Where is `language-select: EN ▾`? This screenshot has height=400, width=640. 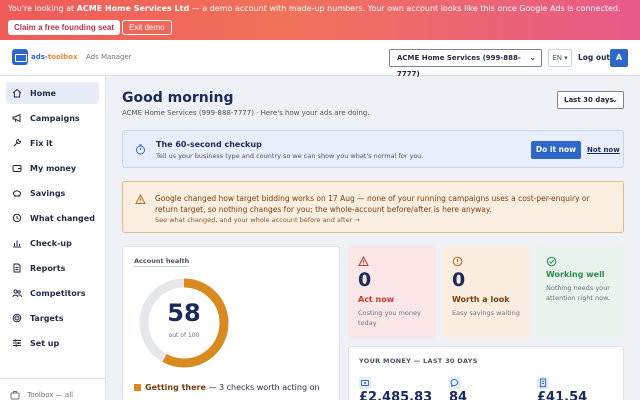 language-select: EN ▾ is located at coordinates (560, 58).